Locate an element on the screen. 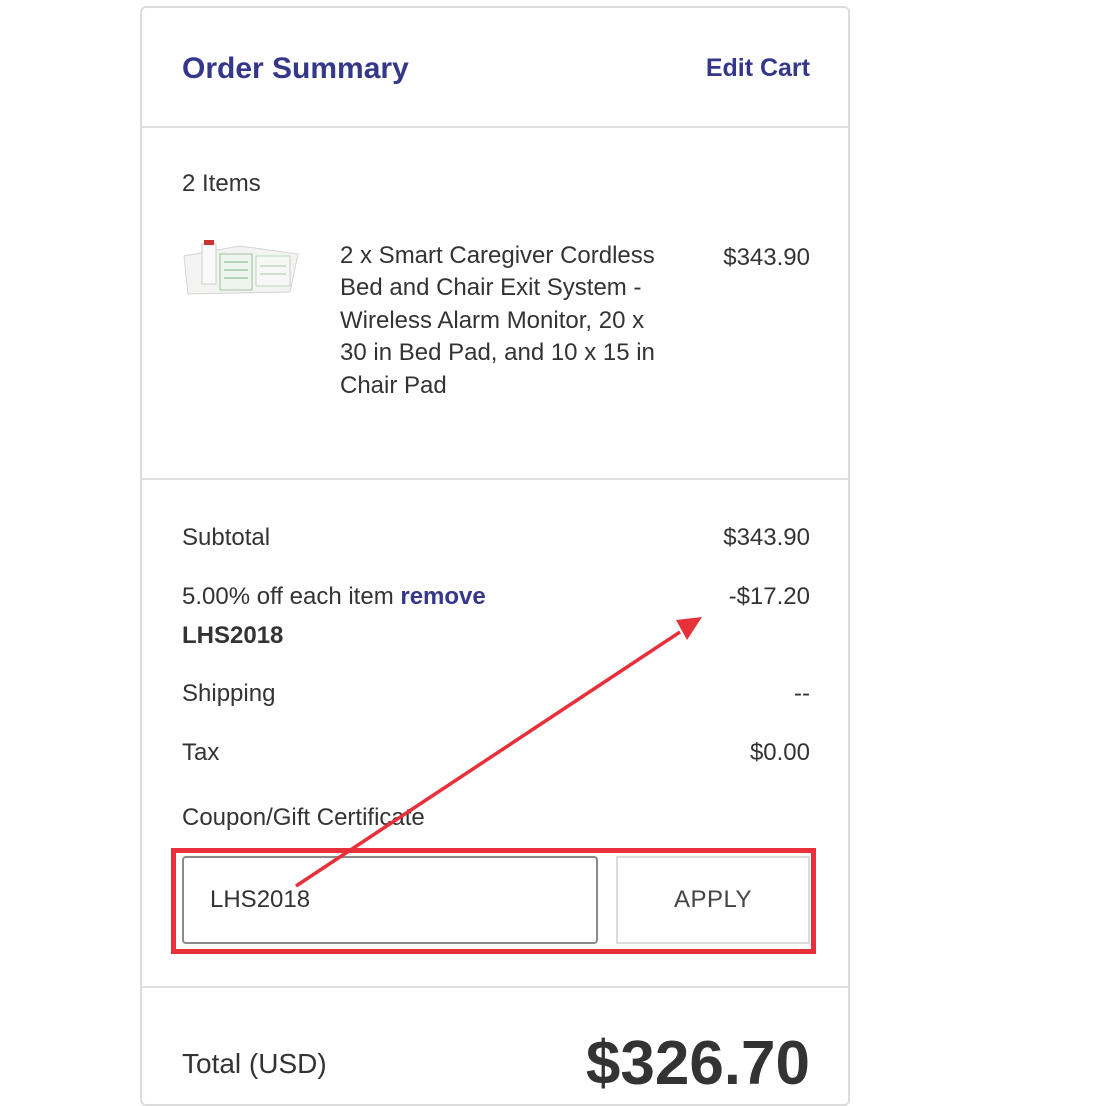 The height and width of the screenshot is (1106, 1106). discount-code: LHS2018 is located at coordinates (233, 635).